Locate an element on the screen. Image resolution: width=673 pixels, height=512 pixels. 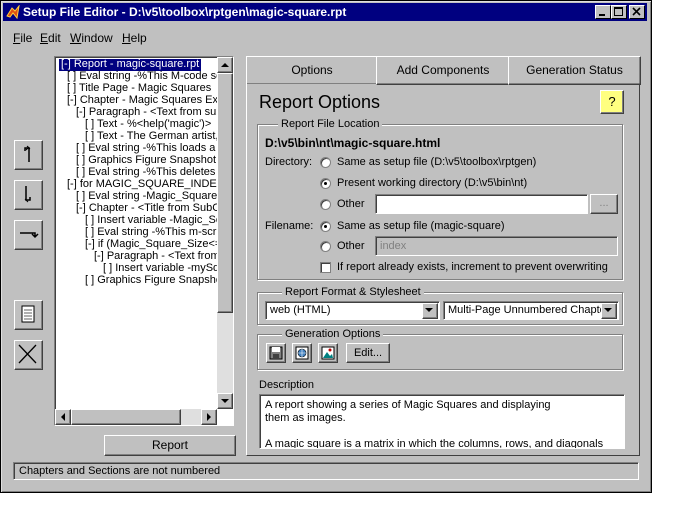
tree-item: [ ] Eval string -%This m-scrip is located at coordinates (155, 232).